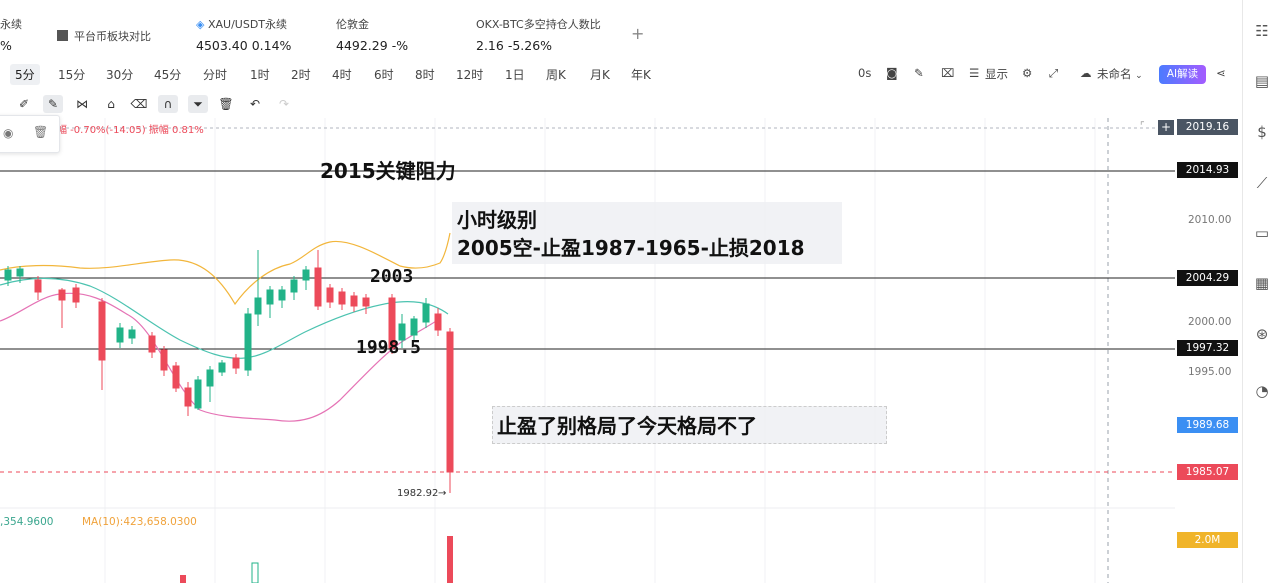 This screenshot has height=583, width=1280. Describe the element at coordinates (864, 73) in the screenshot. I see `seconds-label: 0s` at that location.